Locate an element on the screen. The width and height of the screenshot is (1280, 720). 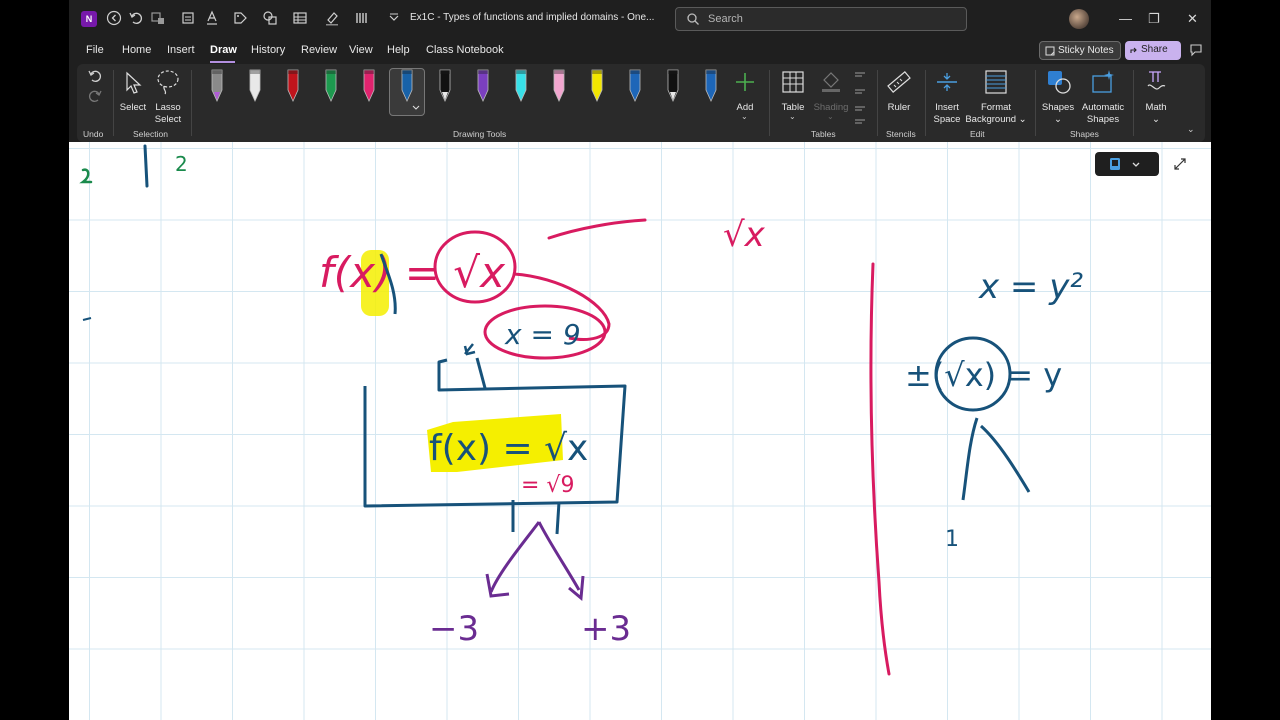
table-align-icons is located at coordinates (860, 99).